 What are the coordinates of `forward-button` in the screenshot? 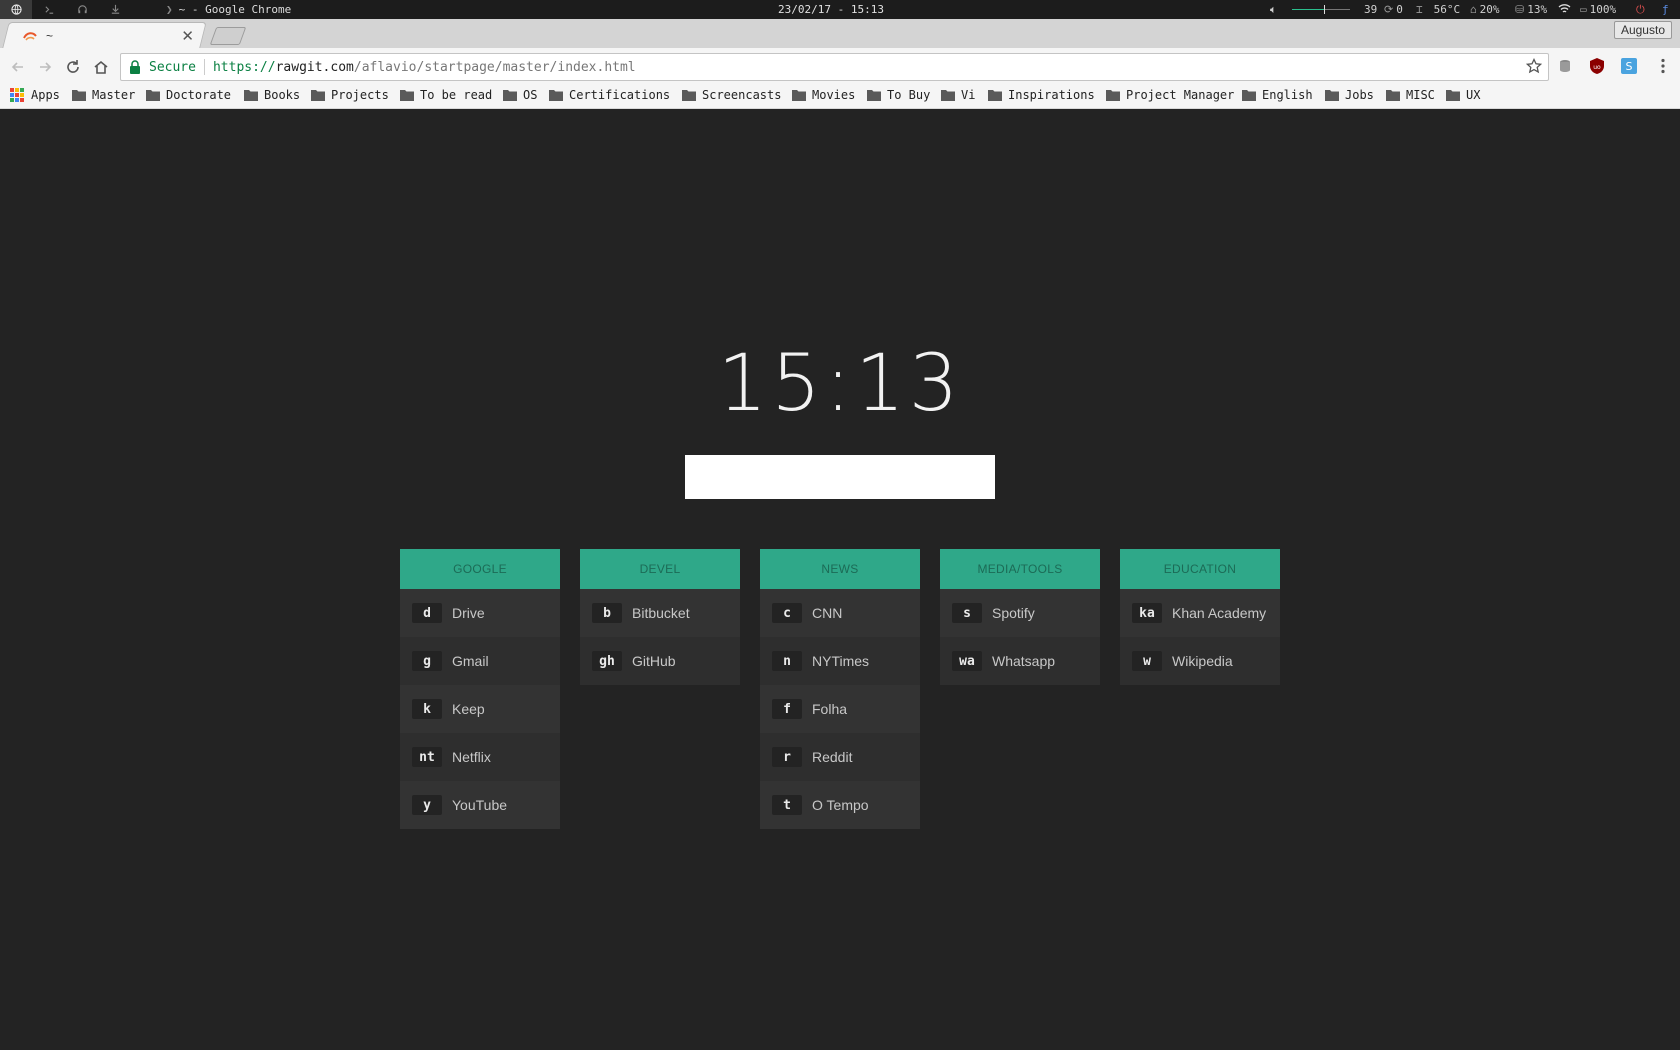 It's located at (45, 67).